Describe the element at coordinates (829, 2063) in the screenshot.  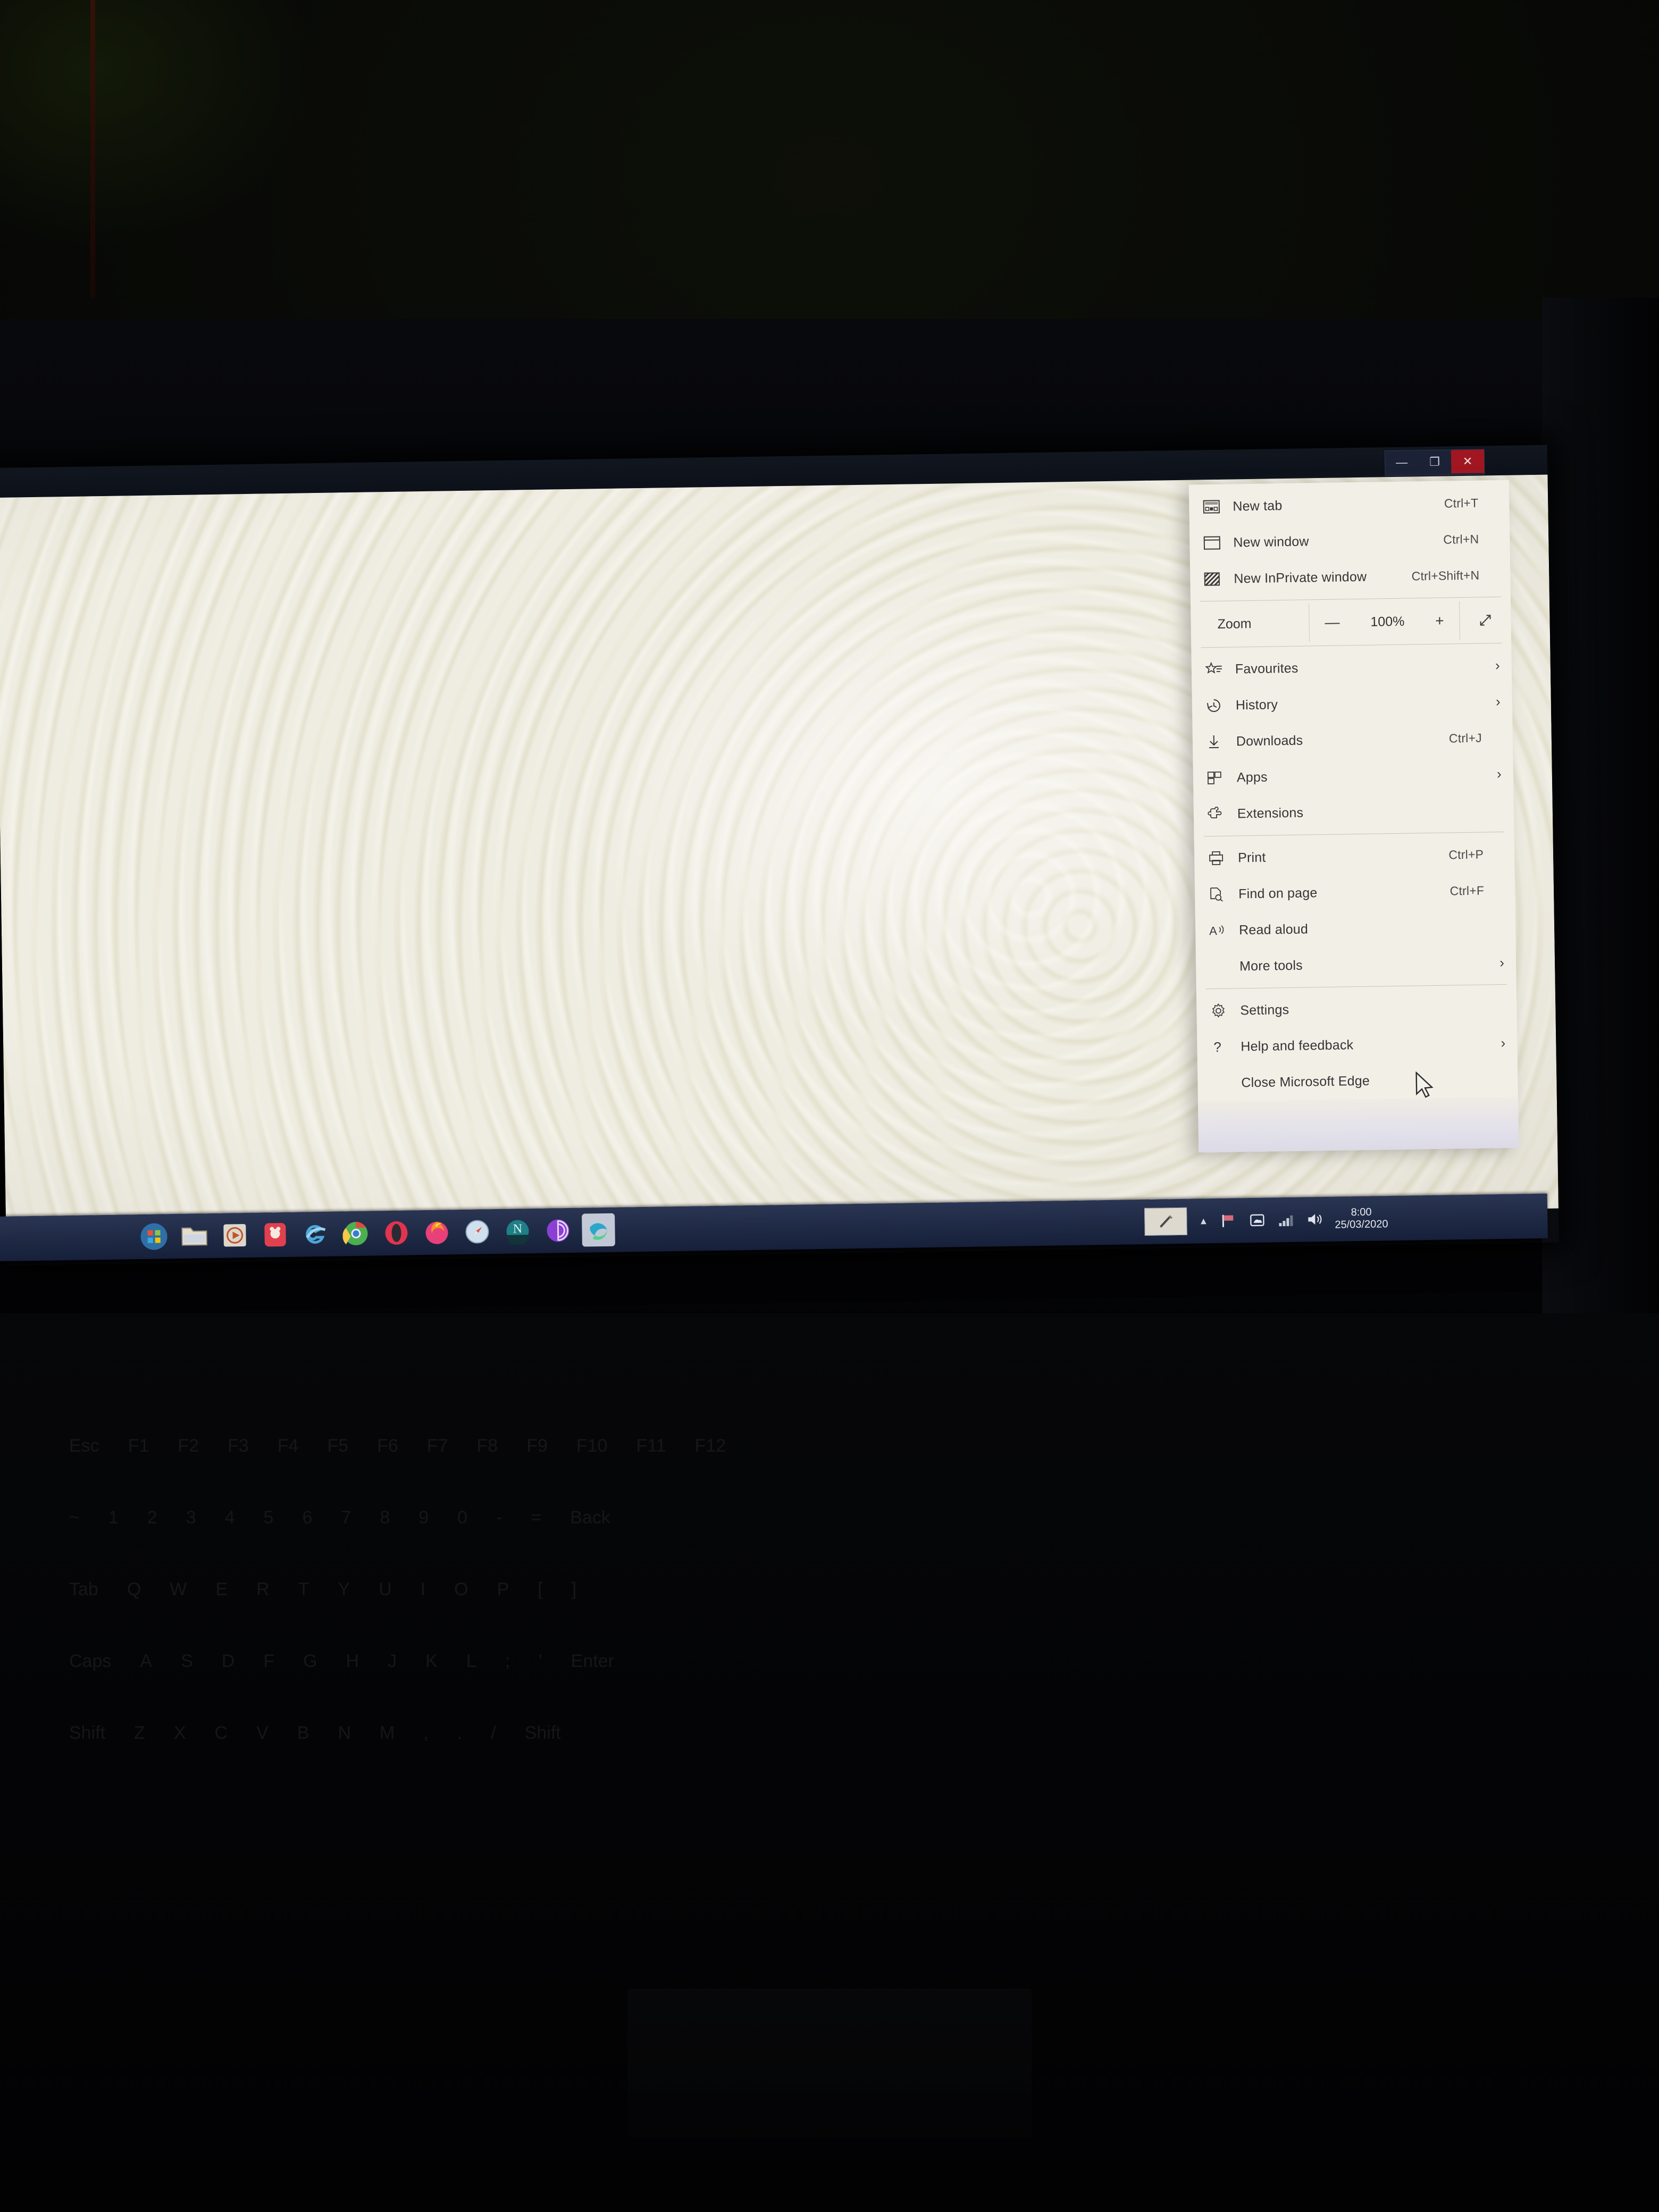
I see `trackpad` at that location.